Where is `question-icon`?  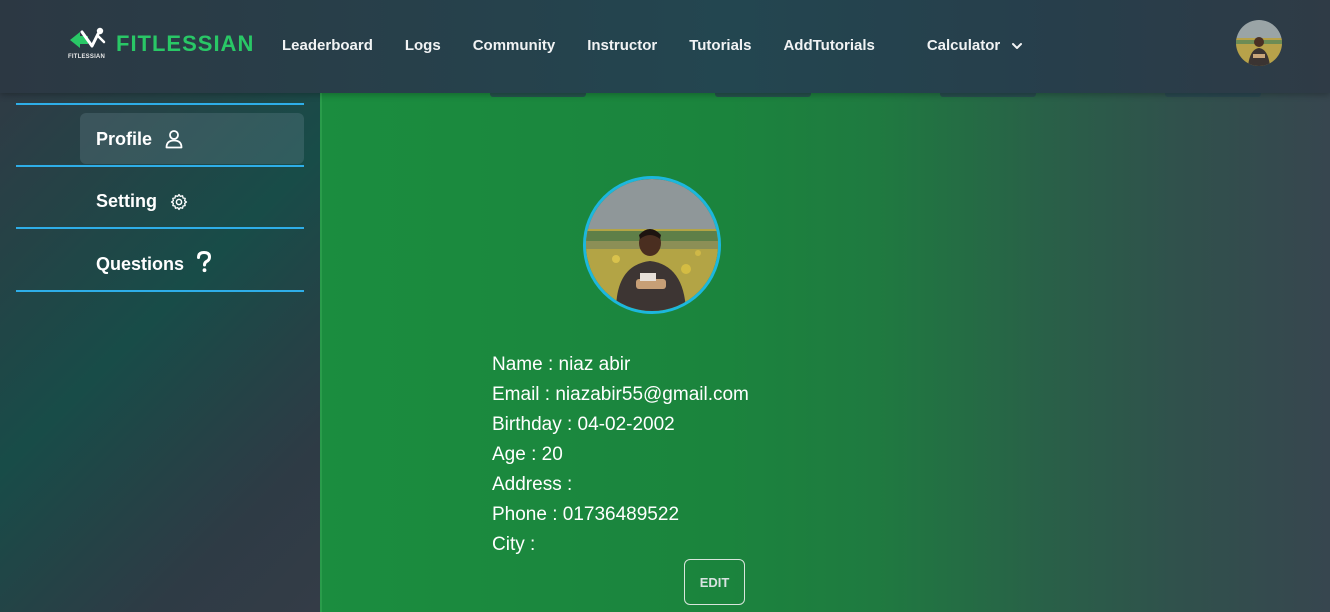
question-icon is located at coordinates (204, 264).